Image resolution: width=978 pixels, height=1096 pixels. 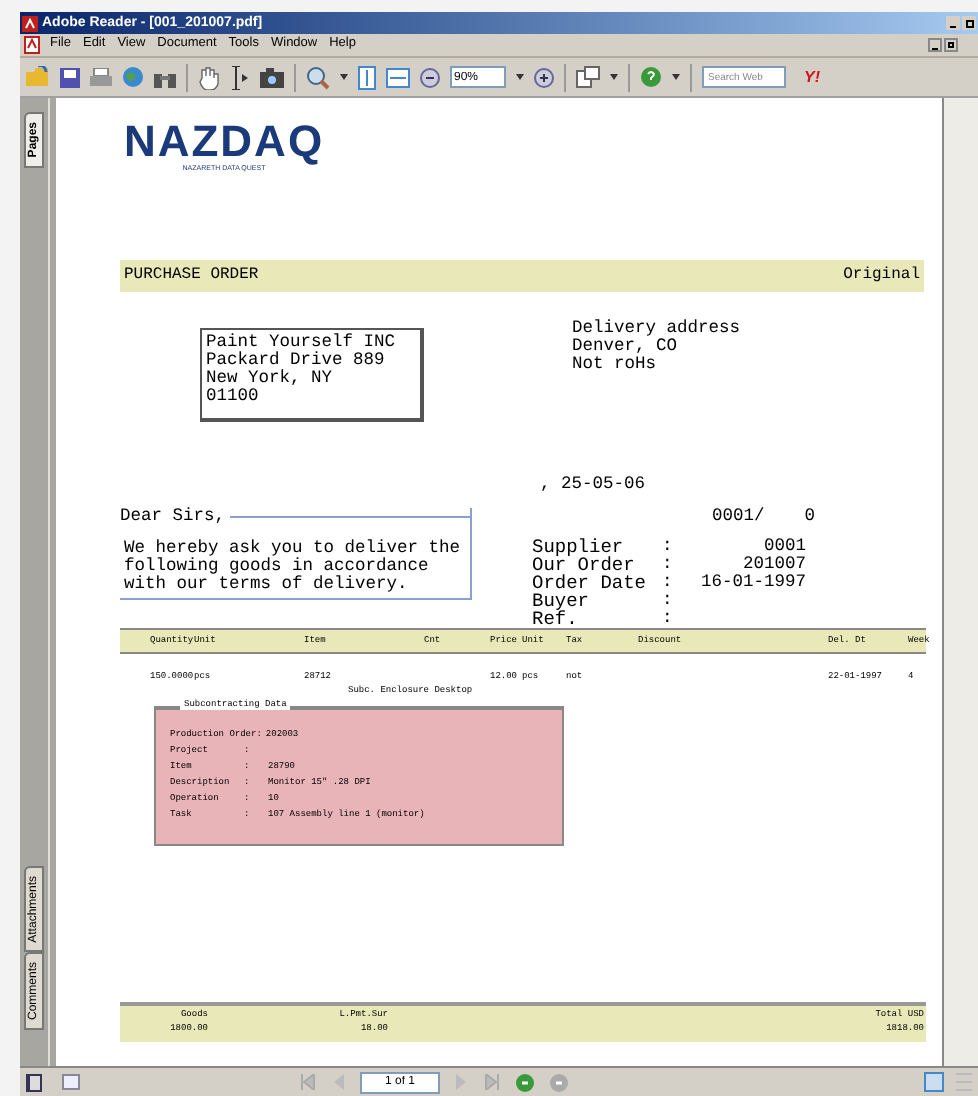 I want to click on delivery-line: Delivery address, so click(x=656, y=329).